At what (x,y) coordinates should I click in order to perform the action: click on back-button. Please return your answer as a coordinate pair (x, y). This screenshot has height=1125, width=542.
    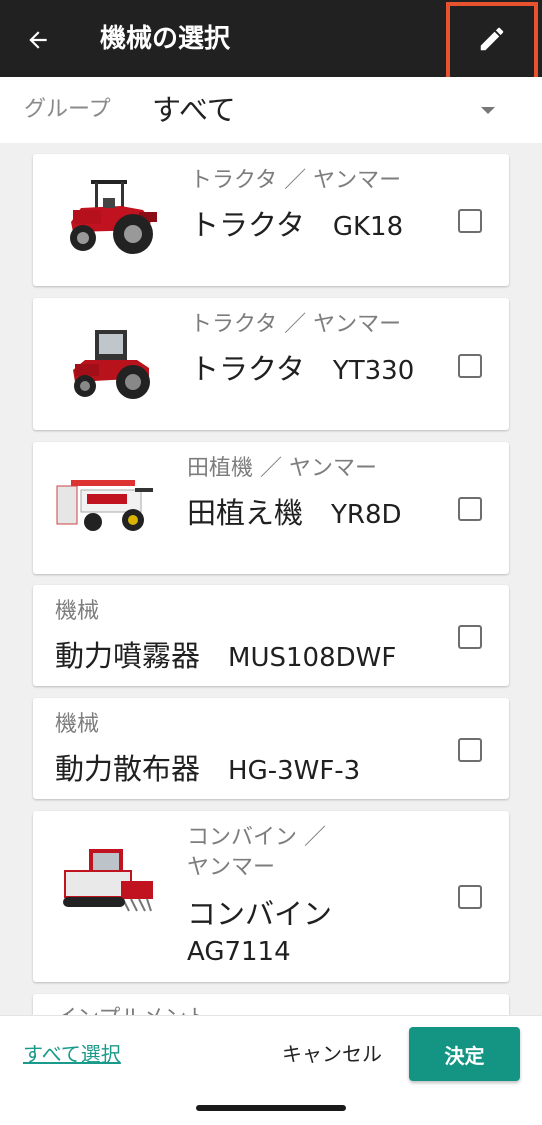
    Looking at the image, I should click on (38, 40).